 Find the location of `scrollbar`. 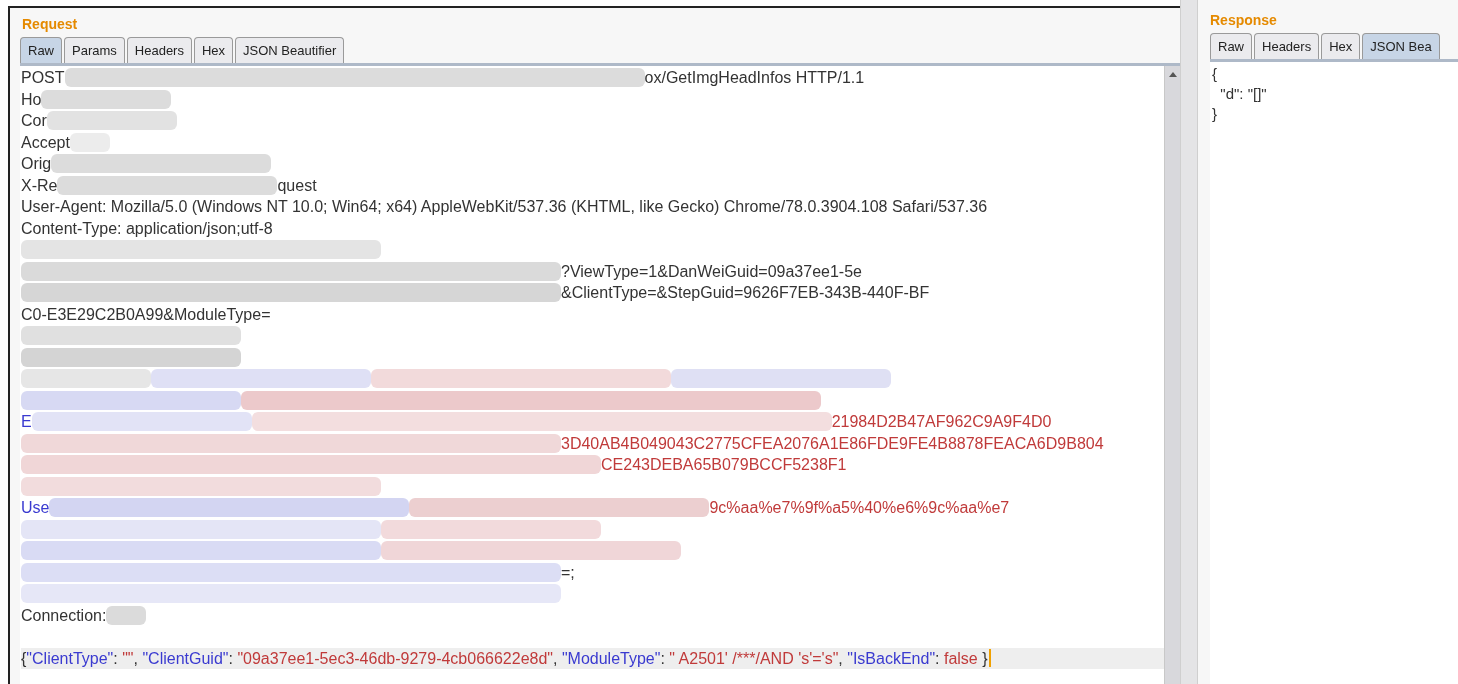

scrollbar is located at coordinates (1172, 375).